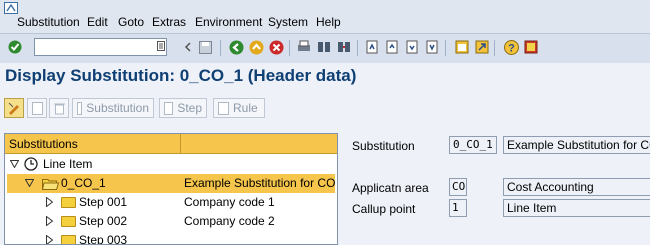 The height and width of the screenshot is (245, 650). I want to click on shortcut-icon, so click(482, 47).